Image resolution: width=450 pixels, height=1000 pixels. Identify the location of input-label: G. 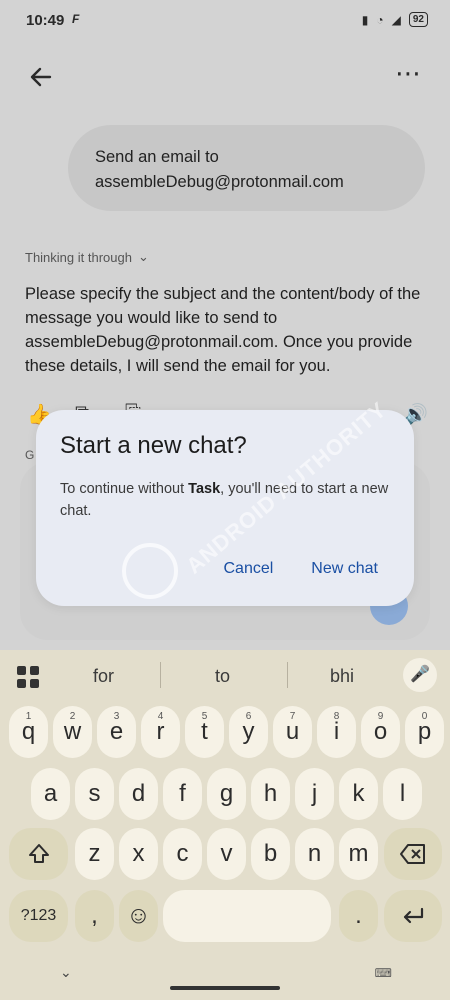
(30, 455).